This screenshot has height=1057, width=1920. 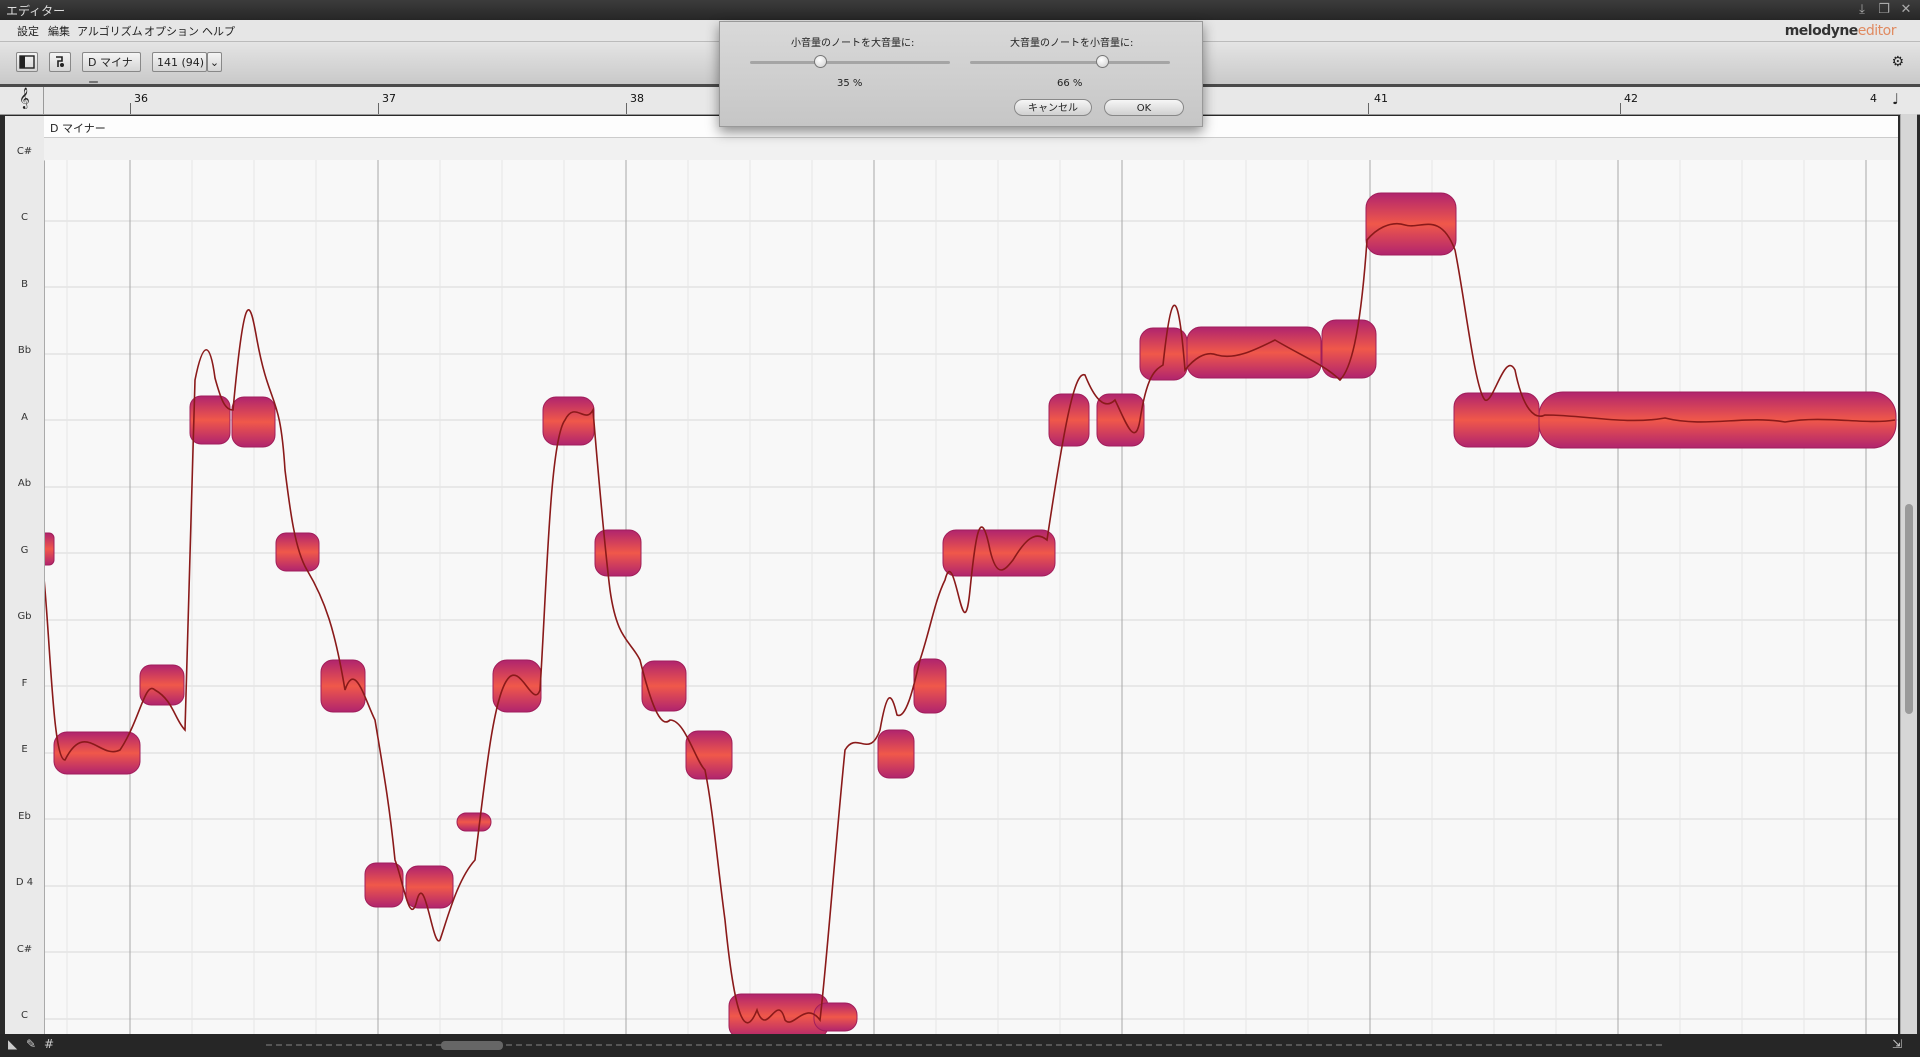 I want to click on vertical-scrollbar, so click(x=1908, y=574).